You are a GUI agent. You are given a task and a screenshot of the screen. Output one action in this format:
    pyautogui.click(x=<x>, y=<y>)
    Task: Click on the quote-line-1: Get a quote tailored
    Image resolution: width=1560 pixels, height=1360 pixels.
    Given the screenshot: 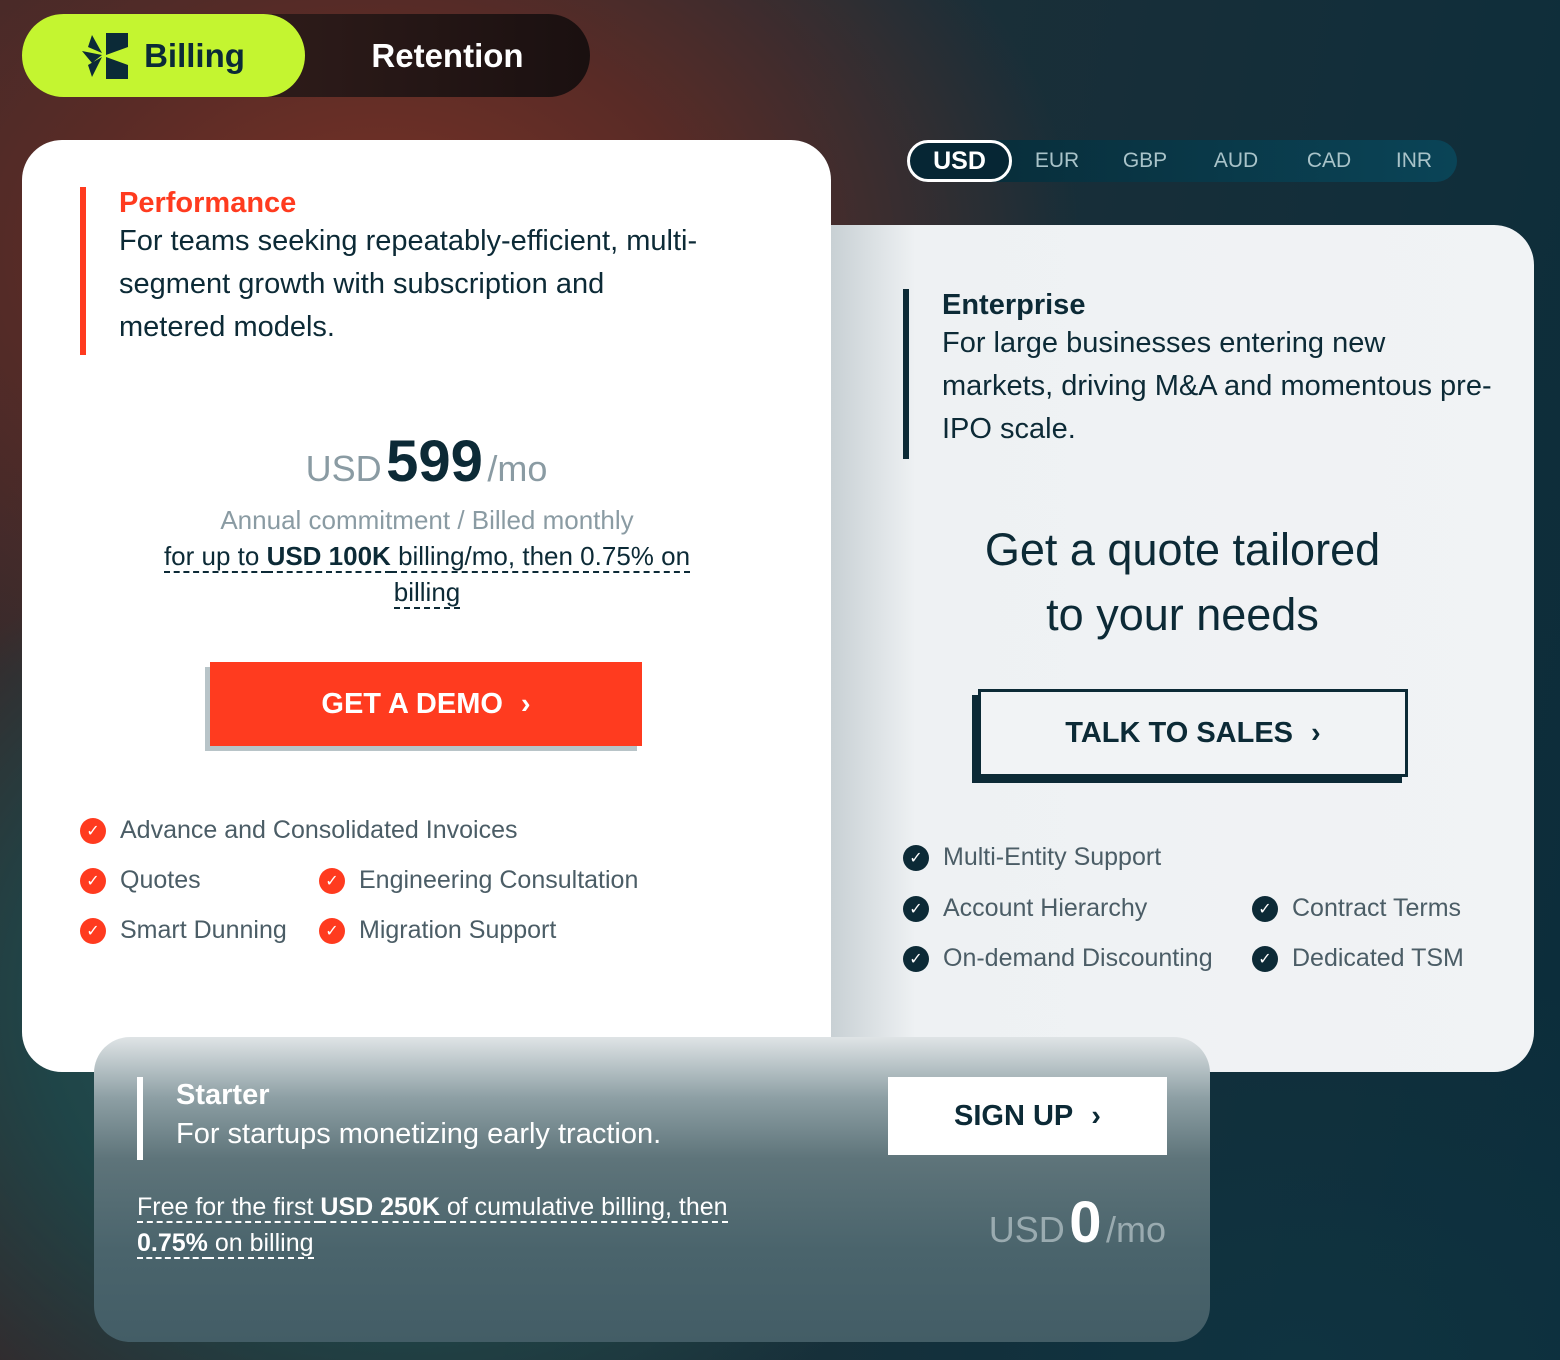 What is the action you would take?
    pyautogui.click(x=1182, y=549)
    